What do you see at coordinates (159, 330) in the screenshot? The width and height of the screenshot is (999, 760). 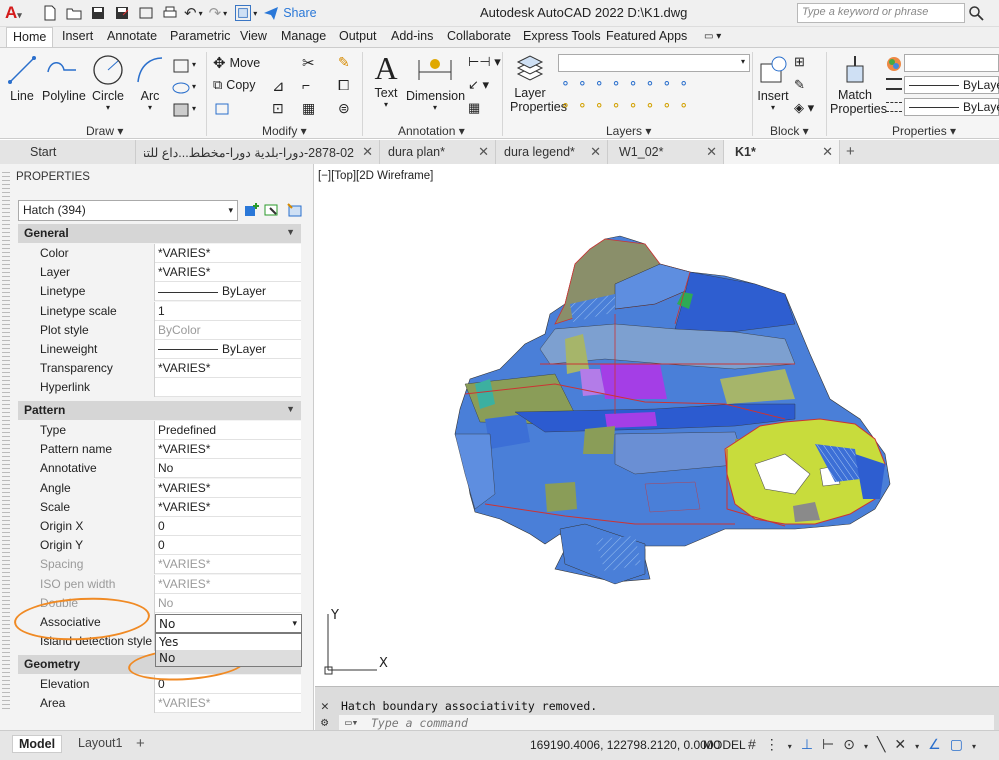 I see `property-row-plot-style: Plot style ByColor` at bounding box center [159, 330].